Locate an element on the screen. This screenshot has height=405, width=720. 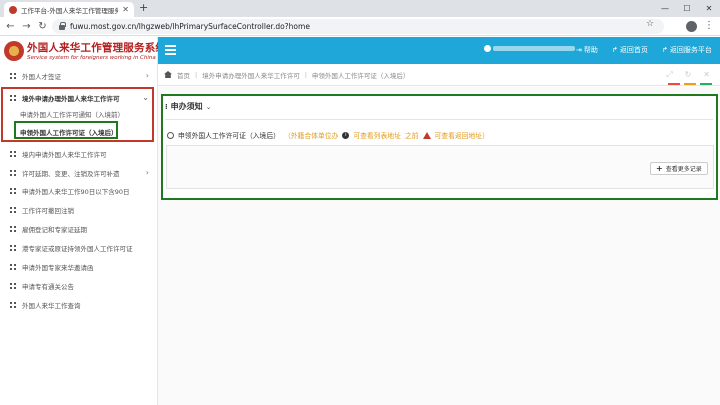
highlight-green-box-sidebar is located at coordinates (66, 130).